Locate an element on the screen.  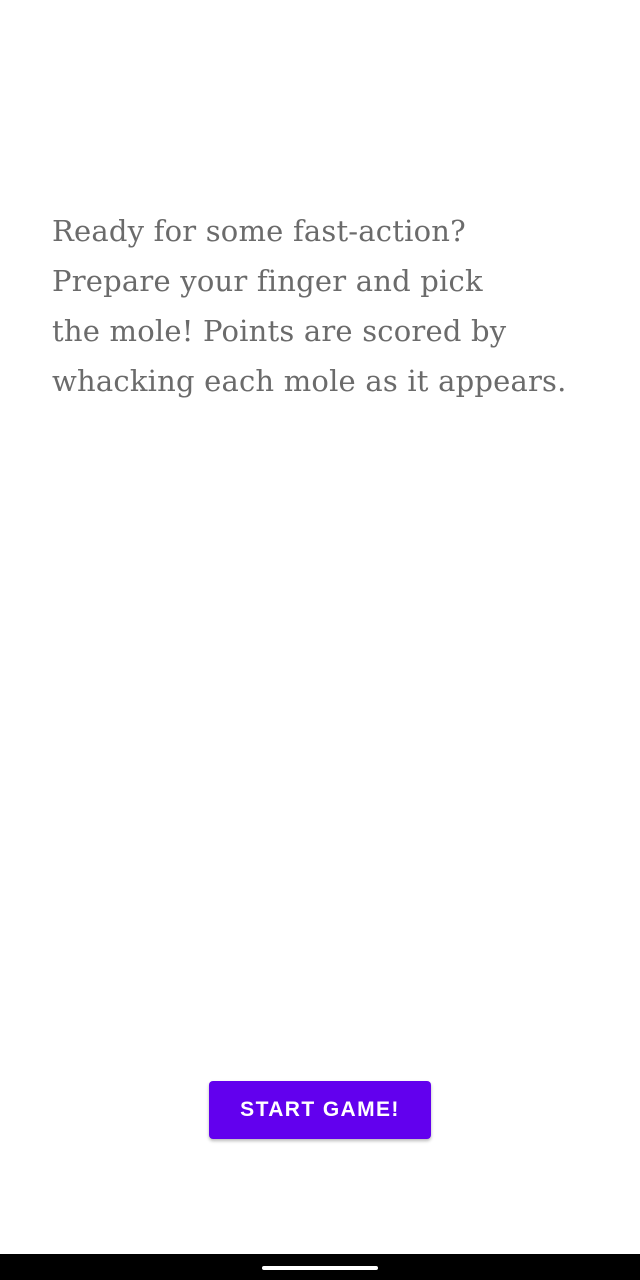
system-navigation-bar is located at coordinates (320, 1267).